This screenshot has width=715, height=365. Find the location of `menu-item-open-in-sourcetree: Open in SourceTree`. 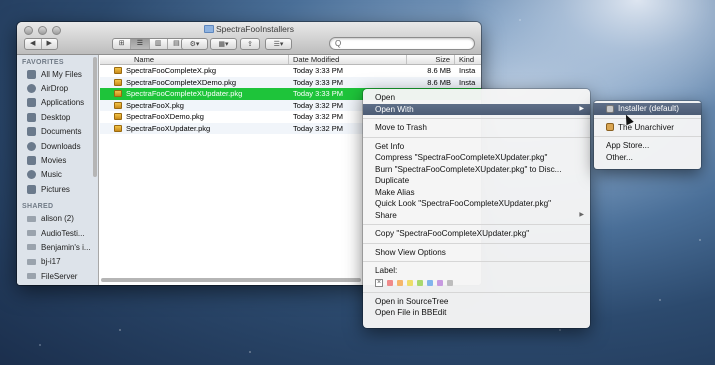

menu-item-open-in-sourcetree: Open in SourceTree is located at coordinates (476, 302).